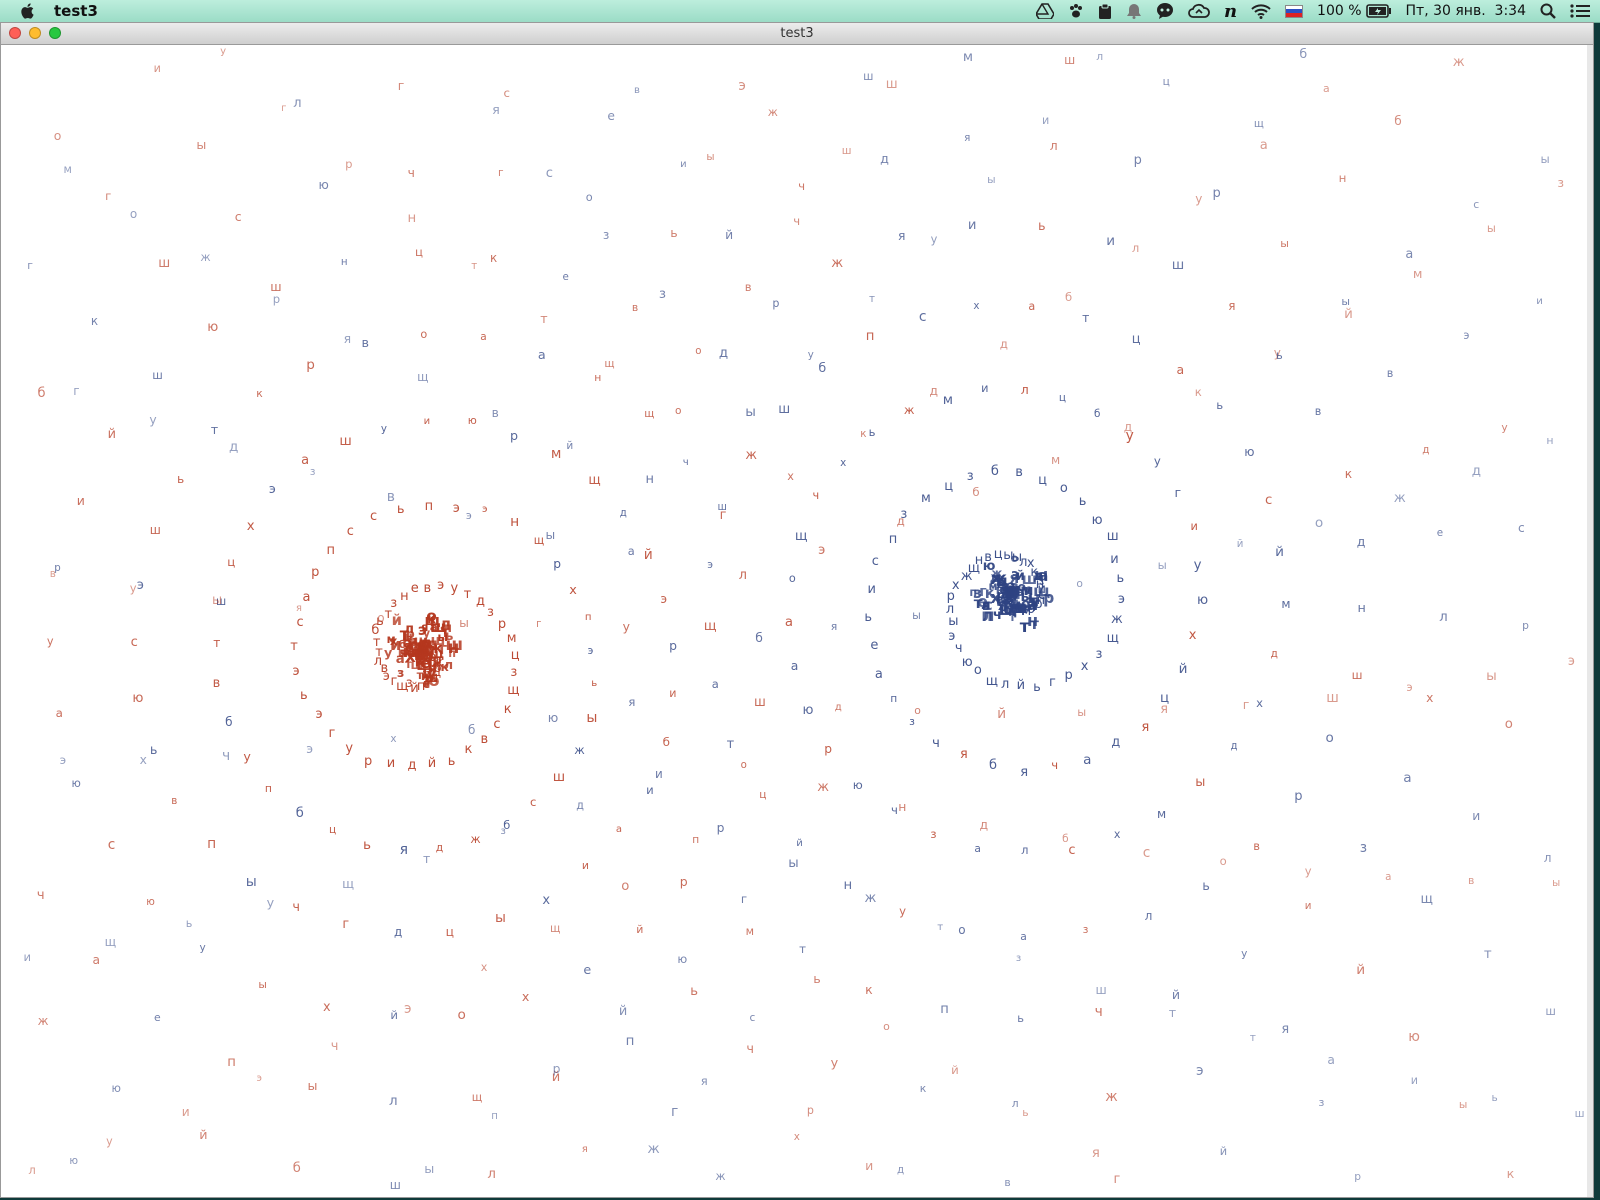  I want to click on blue-spiral-letter: щ, so click(609, 363).